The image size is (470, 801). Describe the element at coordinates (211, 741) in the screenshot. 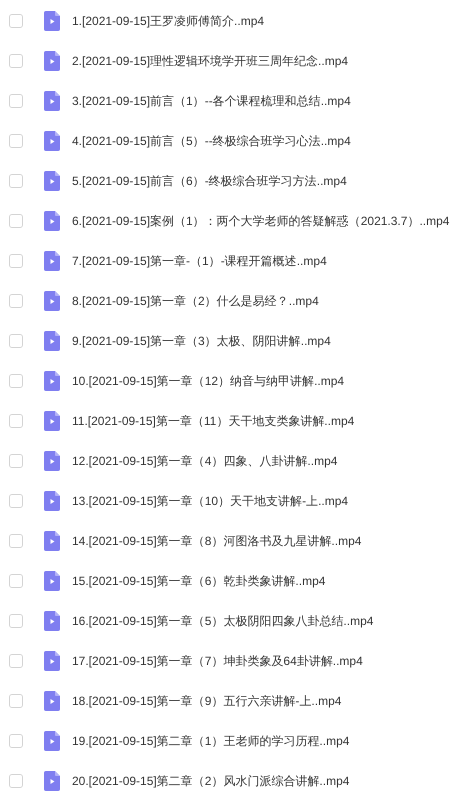

I see `file-name: 19.[2021-09-15]第二章（1）王老师的学习历程..mp4` at that location.